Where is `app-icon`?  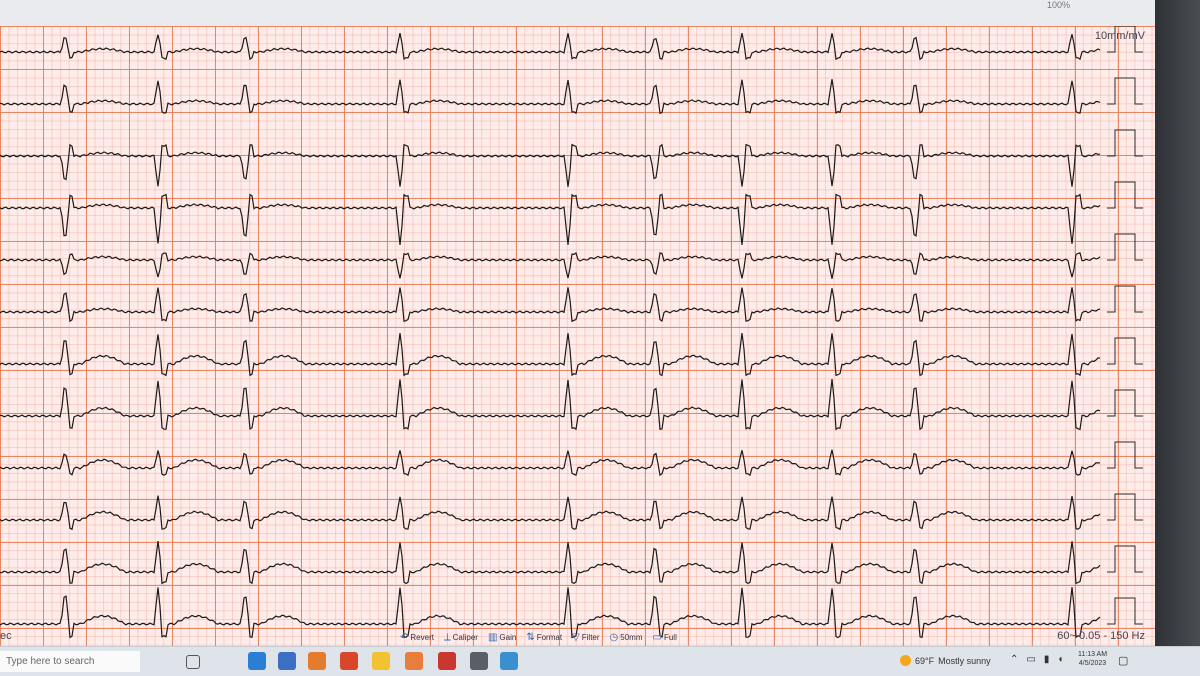
app-icon is located at coordinates (287, 661).